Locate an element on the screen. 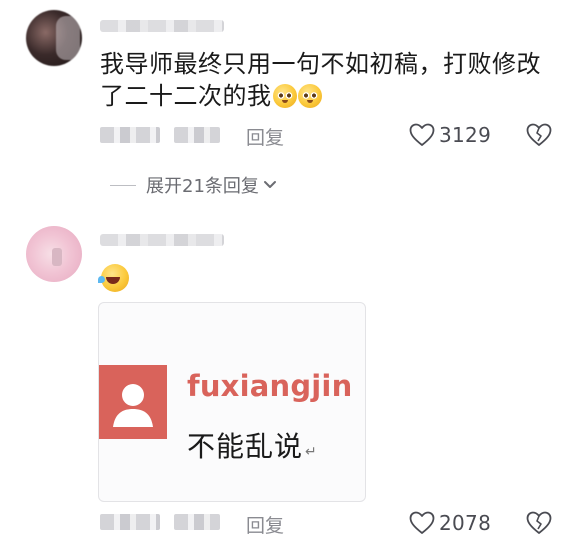  divider-line is located at coordinates (123, 185).